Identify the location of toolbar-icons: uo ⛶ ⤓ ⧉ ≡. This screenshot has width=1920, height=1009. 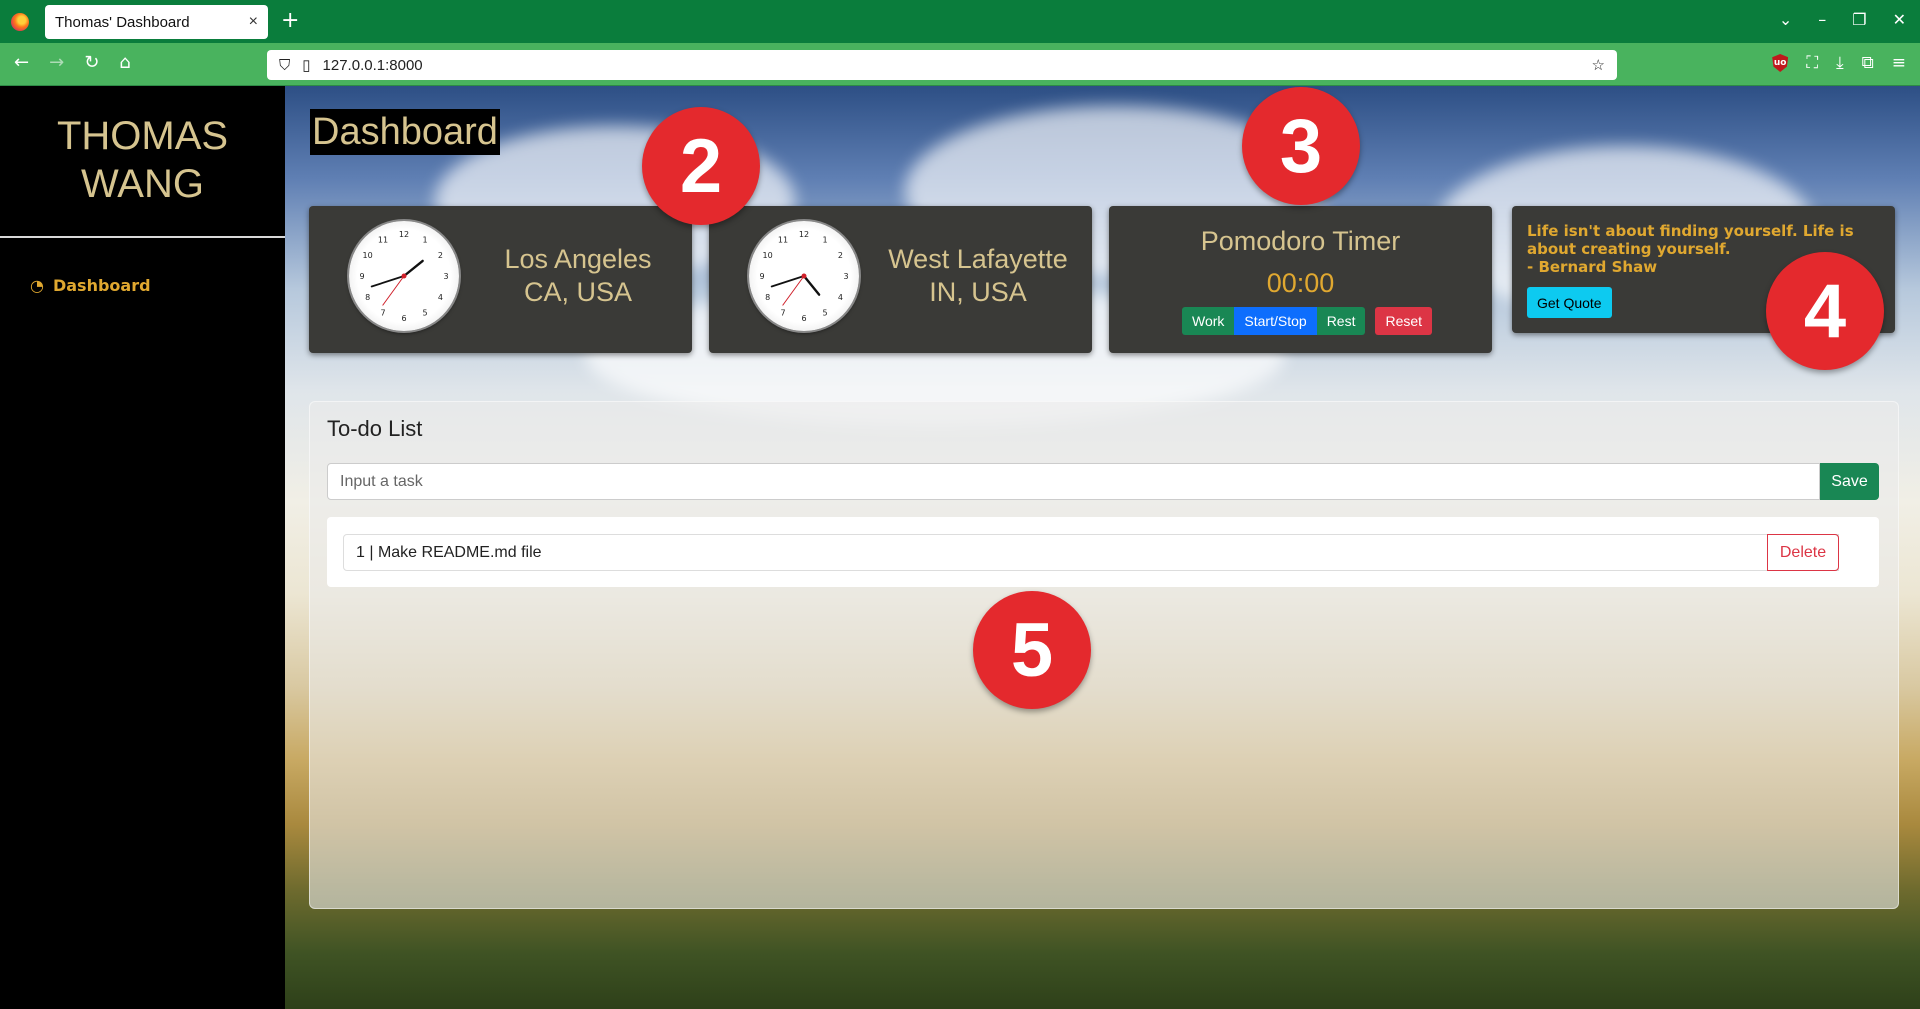
(1839, 63).